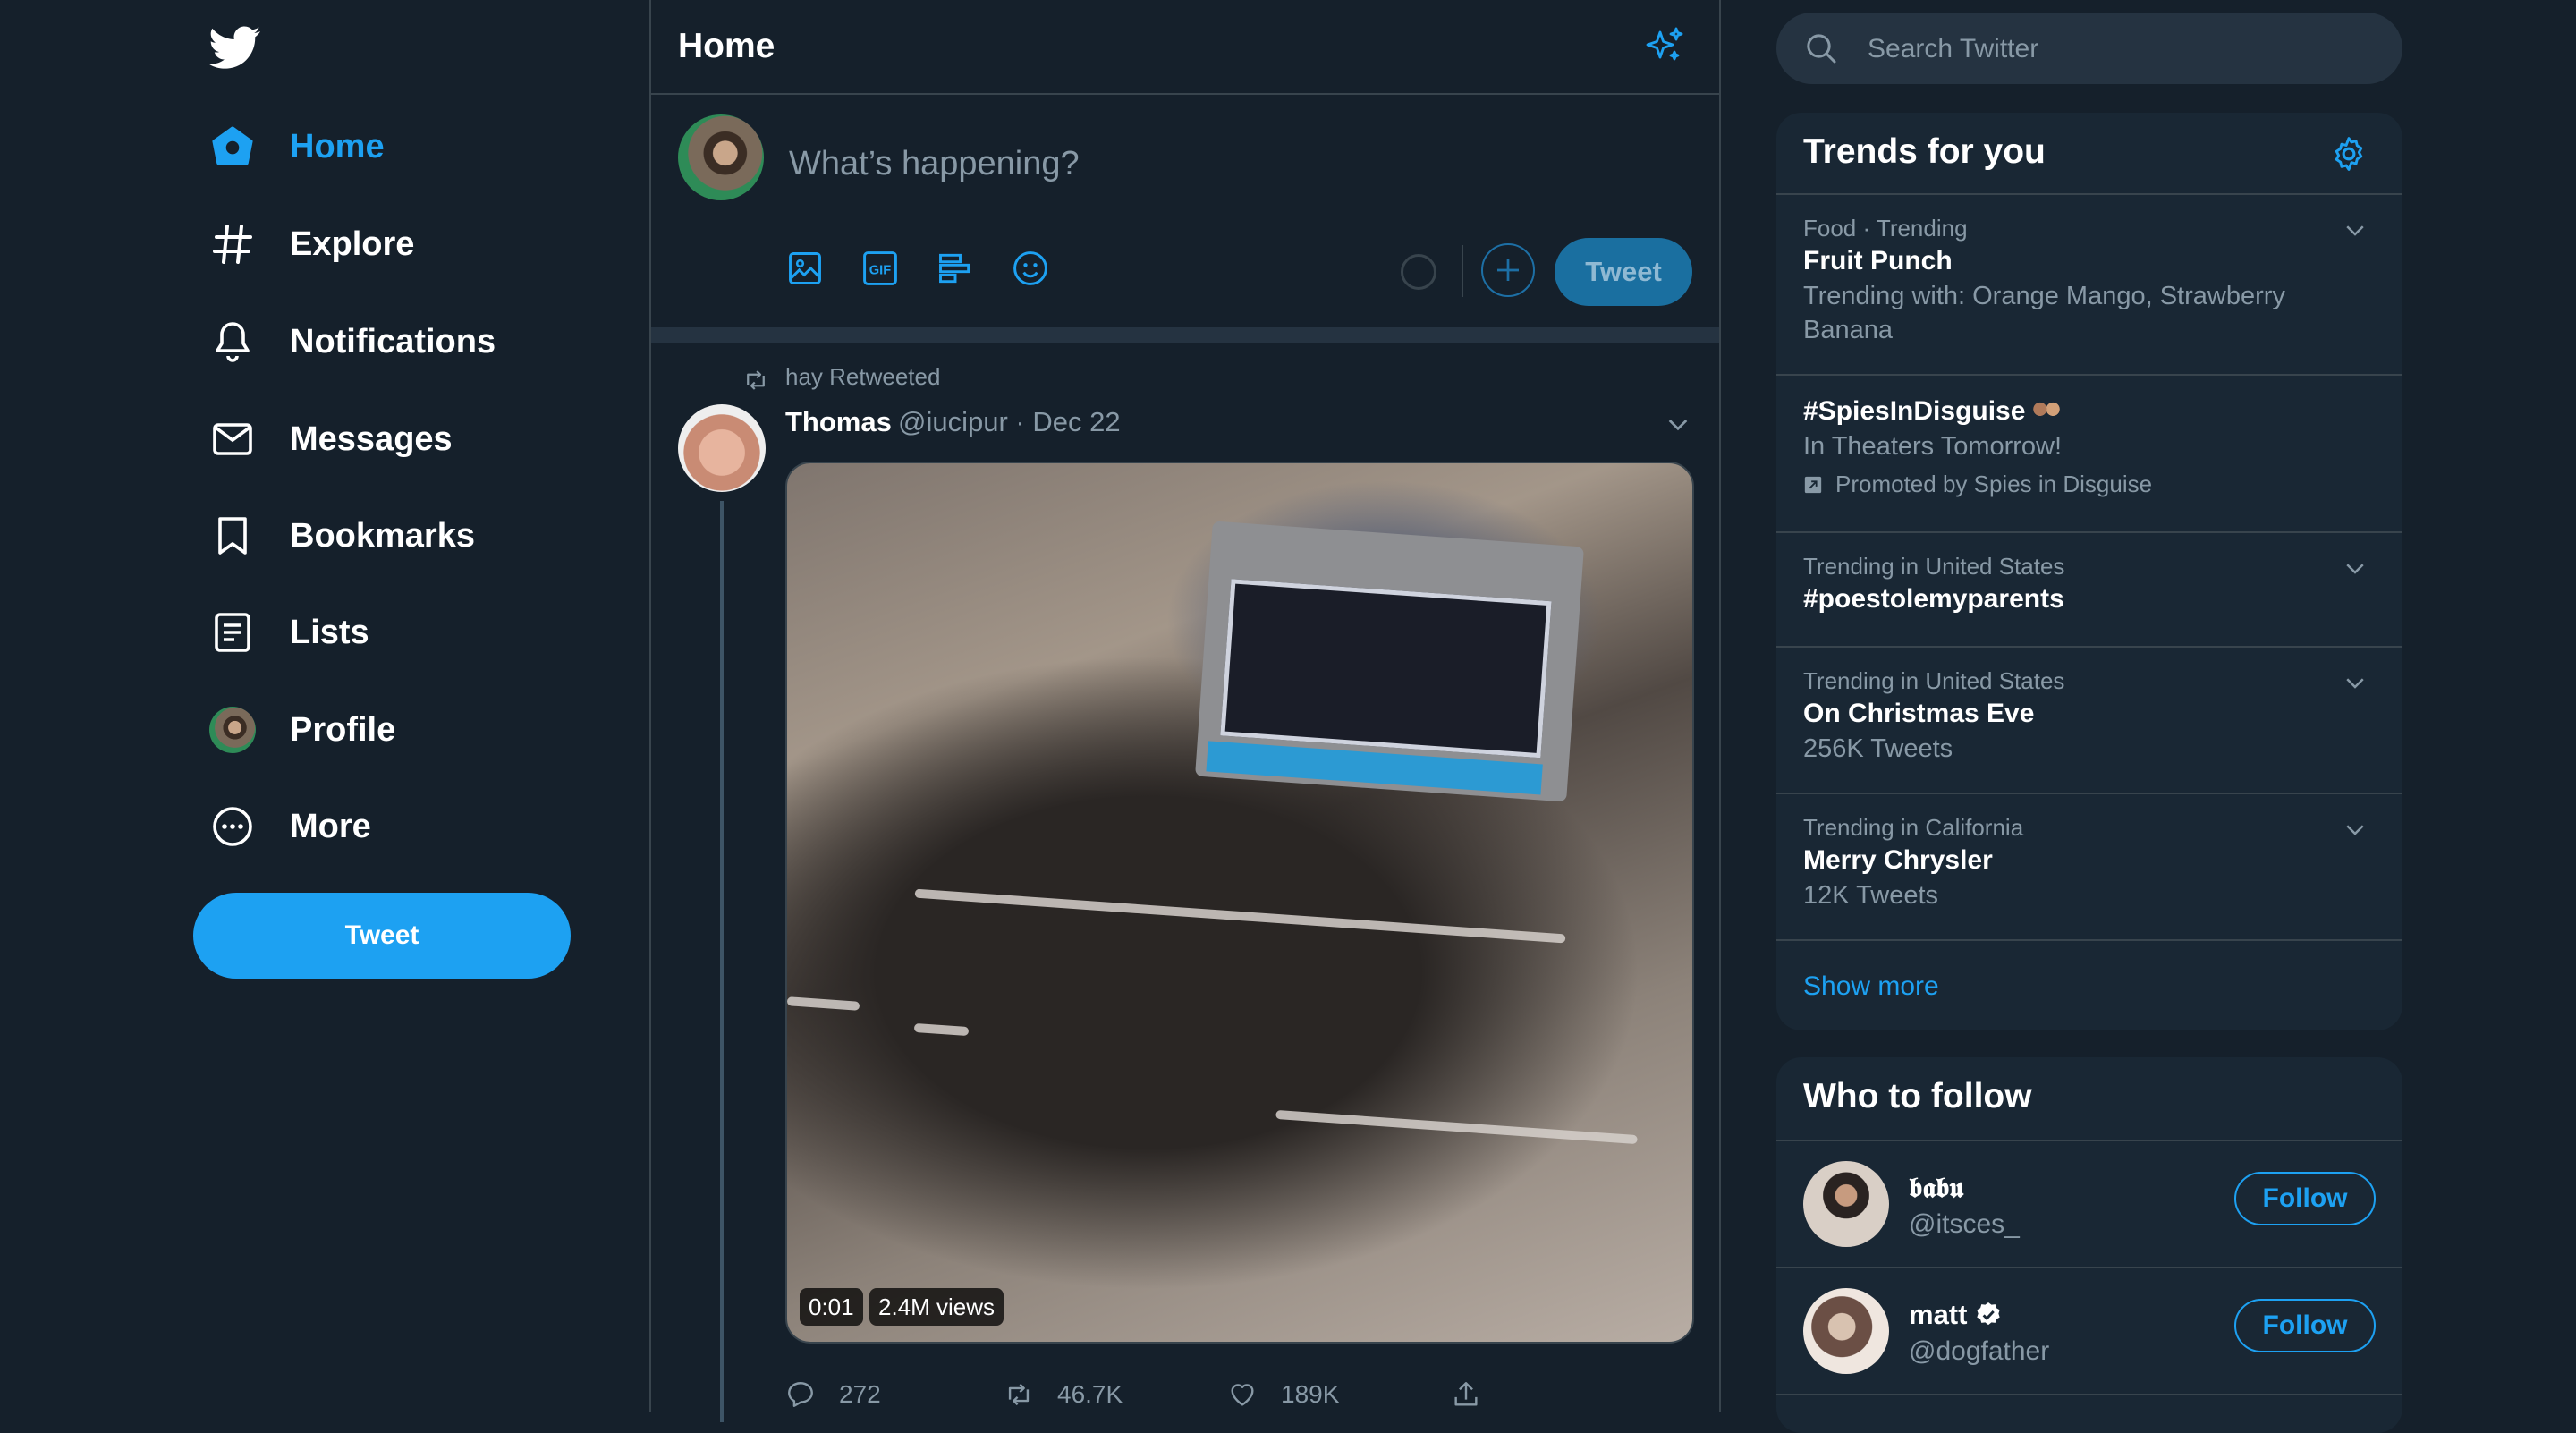 This screenshot has height=1433, width=2576. Describe the element at coordinates (838, 422) in the screenshot. I see `tweet-author-name: Thomas` at that location.